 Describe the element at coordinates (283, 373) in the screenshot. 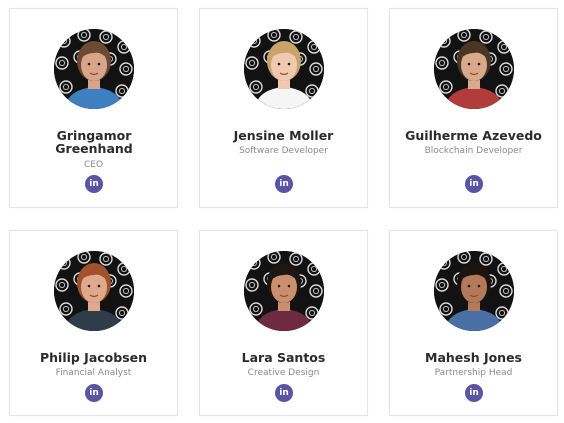

I see `member-role: Creative Design` at that location.